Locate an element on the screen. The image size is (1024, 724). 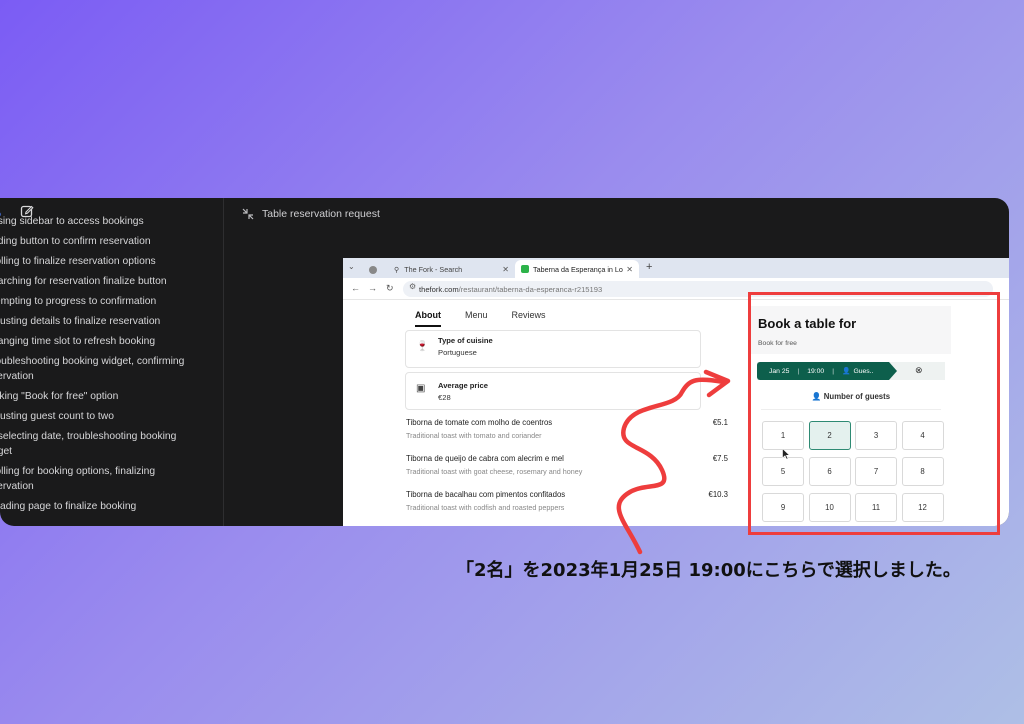
step-item: eselecting date, troubleshooting booking is located at coordinates (111, 435).